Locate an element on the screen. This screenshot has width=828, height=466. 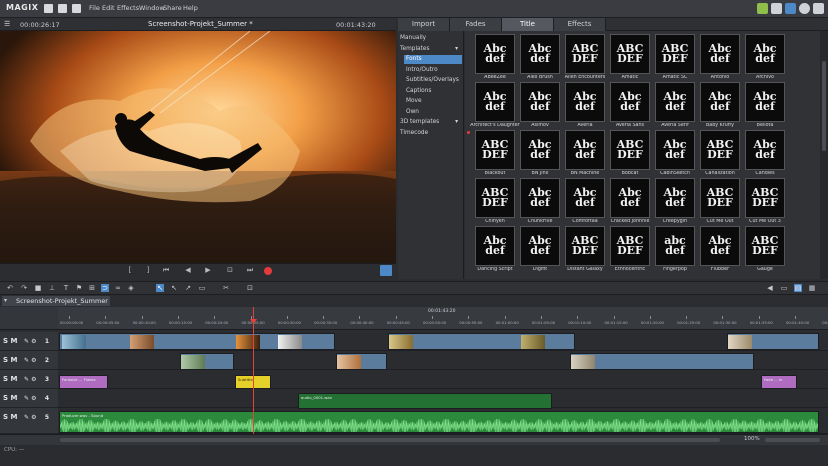
track-header-3: S M 3 ✎ ⚙ is located at coordinates (29, 379).